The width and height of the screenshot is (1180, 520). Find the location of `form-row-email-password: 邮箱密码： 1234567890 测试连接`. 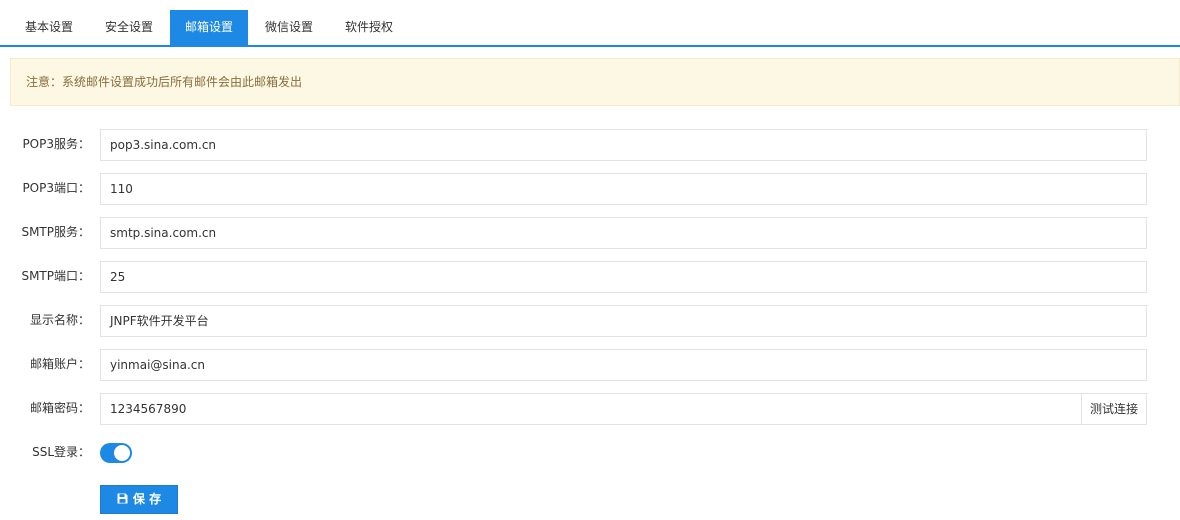

form-row-email-password: 邮箱密码： 1234567890 测试连接 is located at coordinates (590, 409).